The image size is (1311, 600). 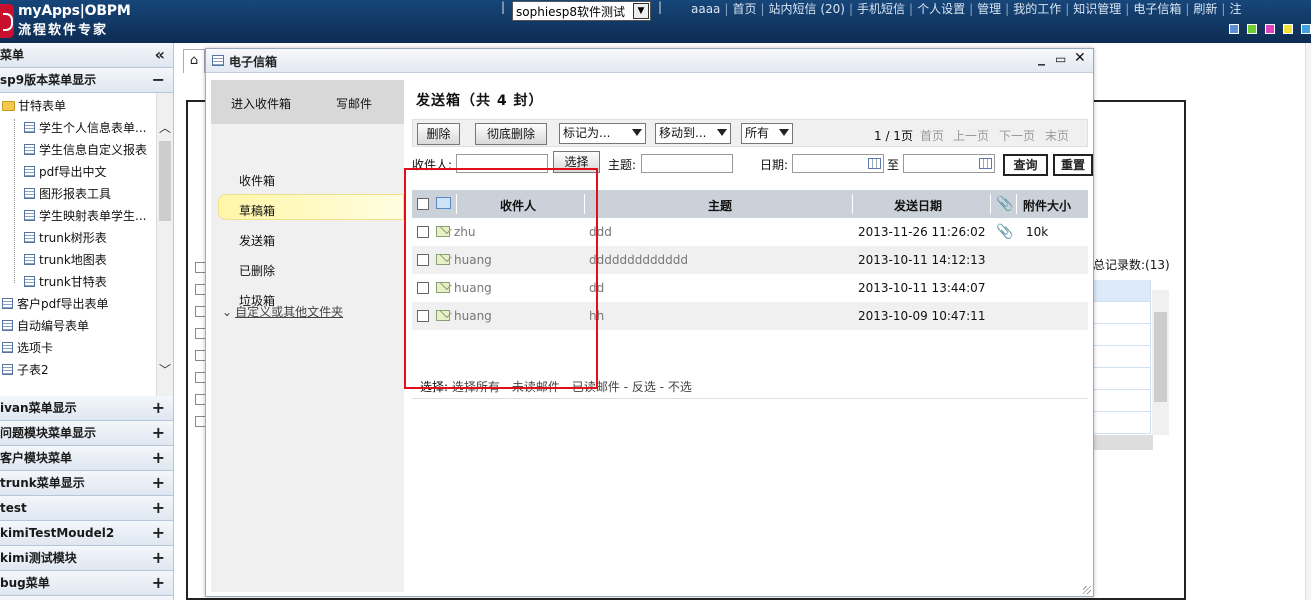 I want to click on sidebar-section: 客户模块菜单 +, so click(x=86, y=458).